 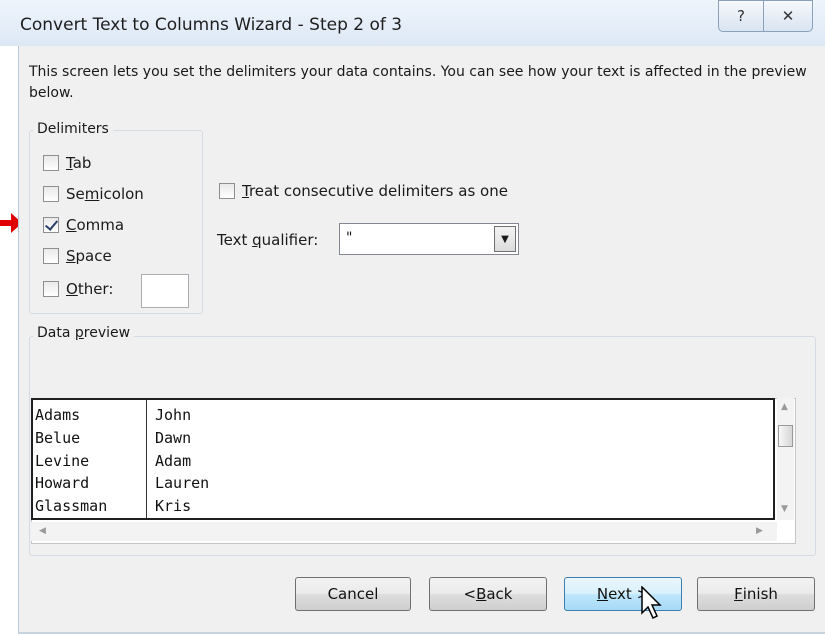 I want to click on preview-cell: Howard, so click(x=62, y=483).